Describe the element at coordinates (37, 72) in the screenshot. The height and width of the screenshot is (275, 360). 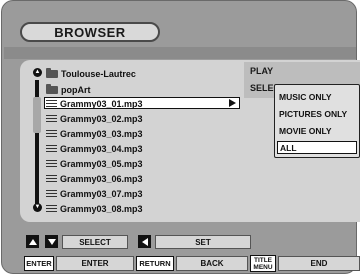
I see `scroll-up-icon: ▲` at that location.